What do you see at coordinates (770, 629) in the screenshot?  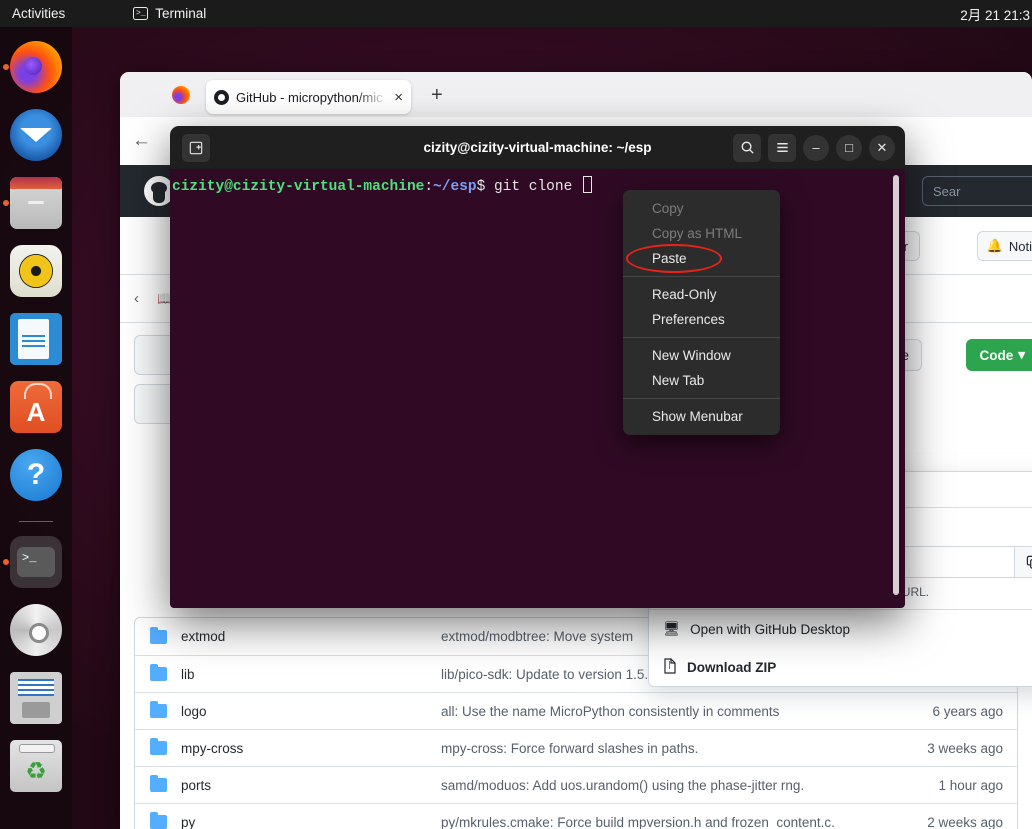 I see `open-with-desktop-label: Open with GitHub Desktop` at bounding box center [770, 629].